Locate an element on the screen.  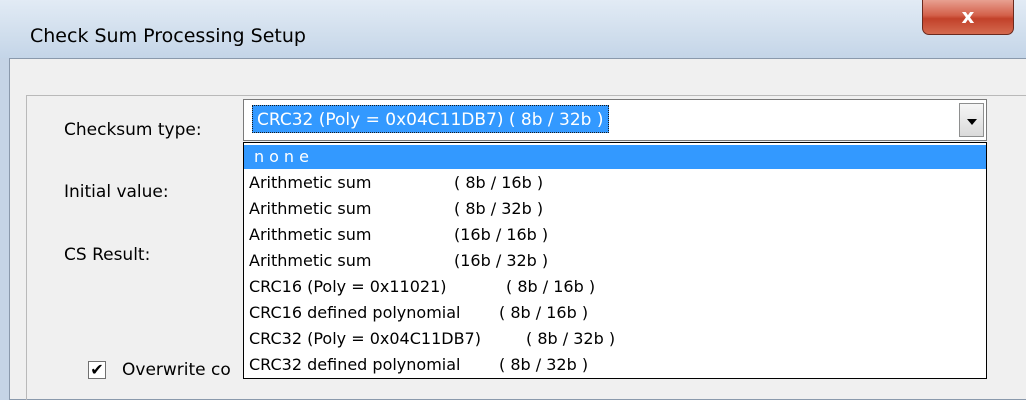
option-name: CRC16 (Poly = 0x11021) is located at coordinates (348, 286).